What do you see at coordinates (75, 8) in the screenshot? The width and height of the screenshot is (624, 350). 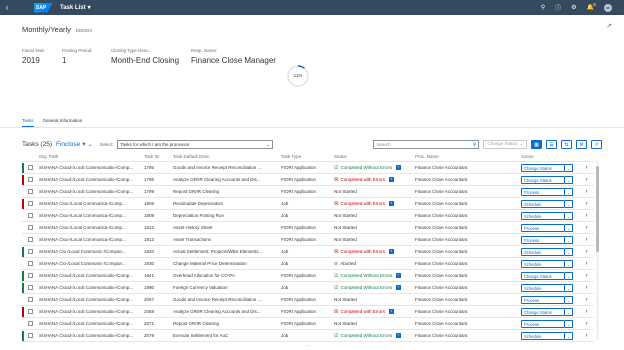 I see `app-title-menu: Task List ▾` at bounding box center [75, 8].